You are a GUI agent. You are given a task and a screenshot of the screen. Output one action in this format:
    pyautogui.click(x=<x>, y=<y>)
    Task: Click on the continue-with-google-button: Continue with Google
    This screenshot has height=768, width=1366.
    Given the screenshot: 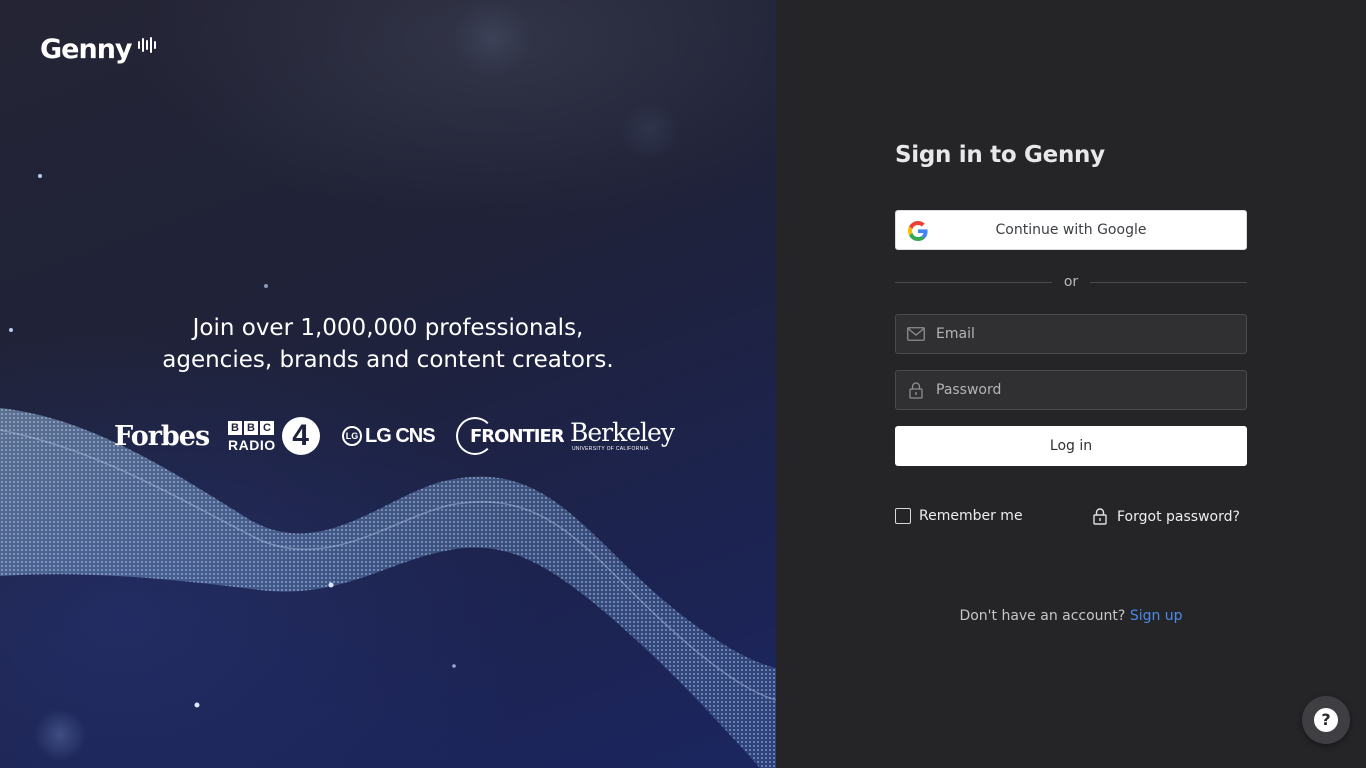 What is the action you would take?
    pyautogui.click(x=1071, y=230)
    